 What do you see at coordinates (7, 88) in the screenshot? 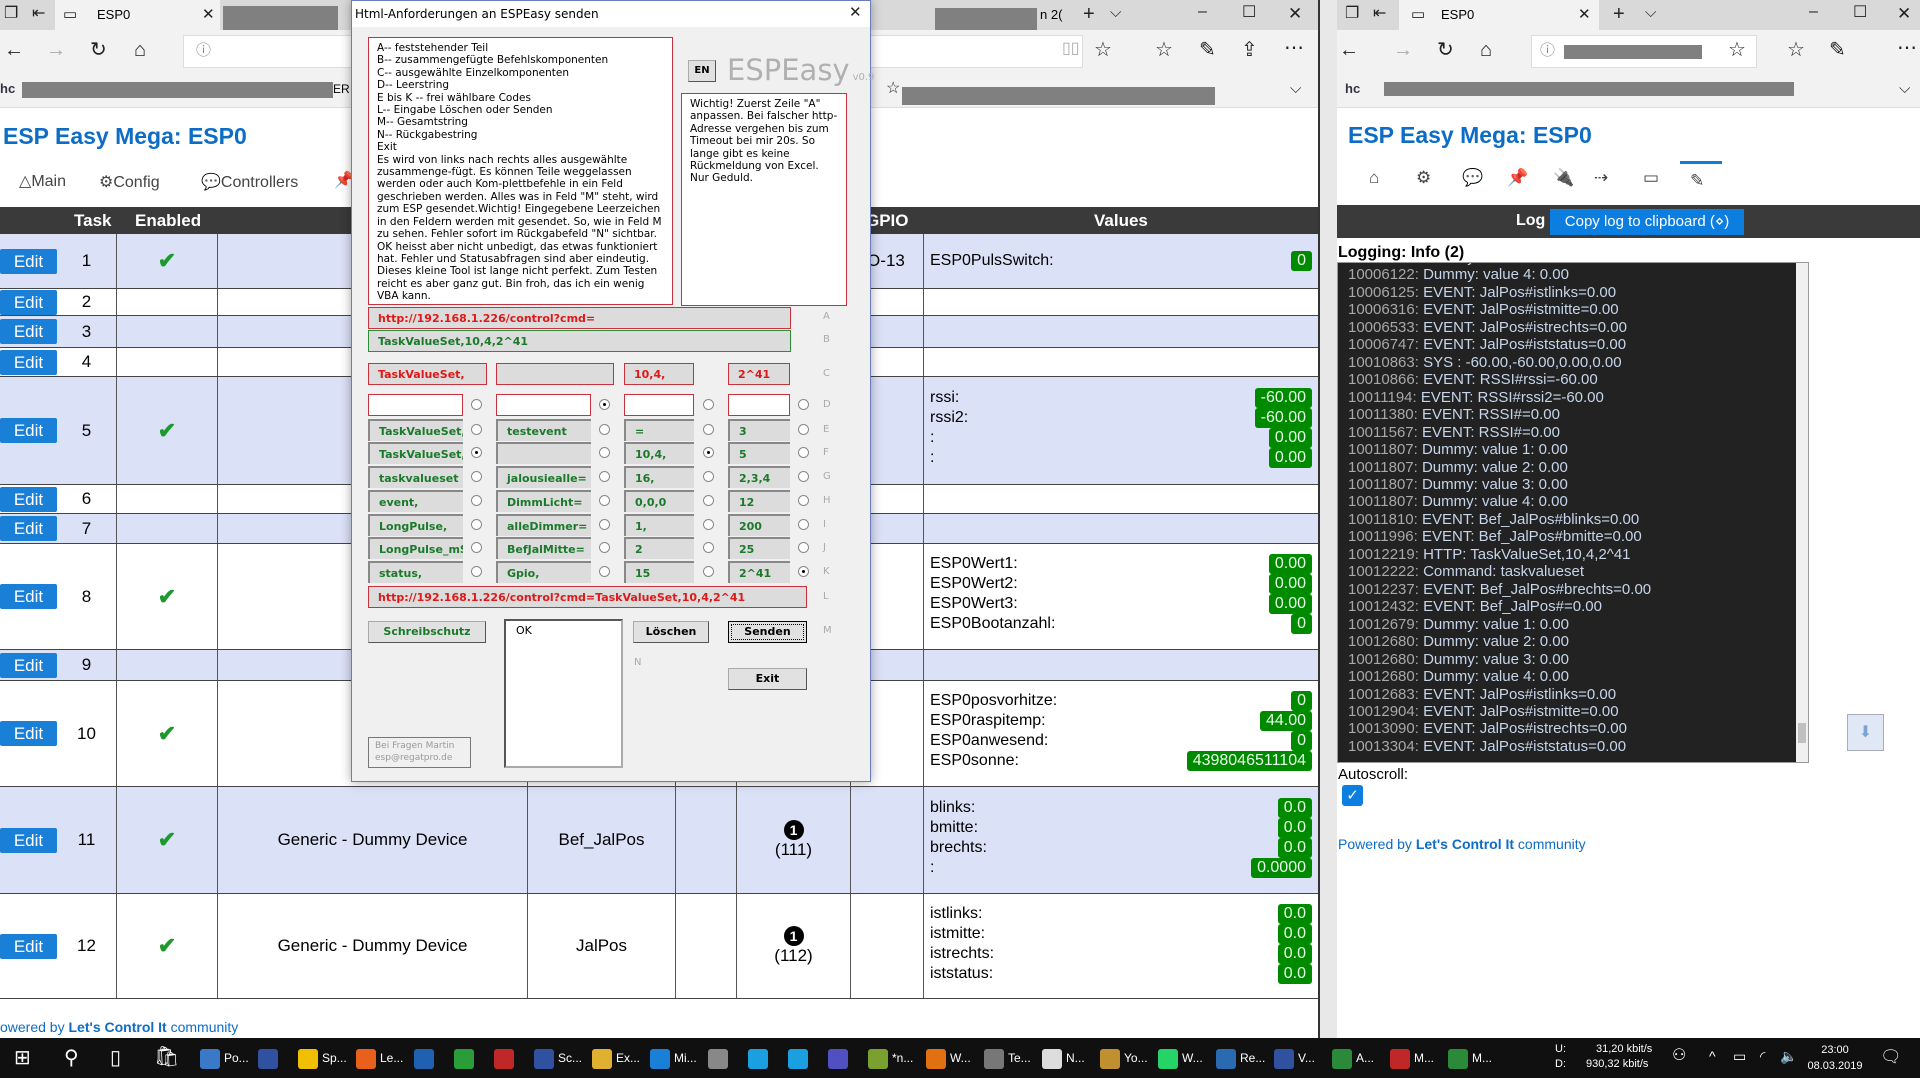
I see `hc-favicon: hc` at bounding box center [7, 88].